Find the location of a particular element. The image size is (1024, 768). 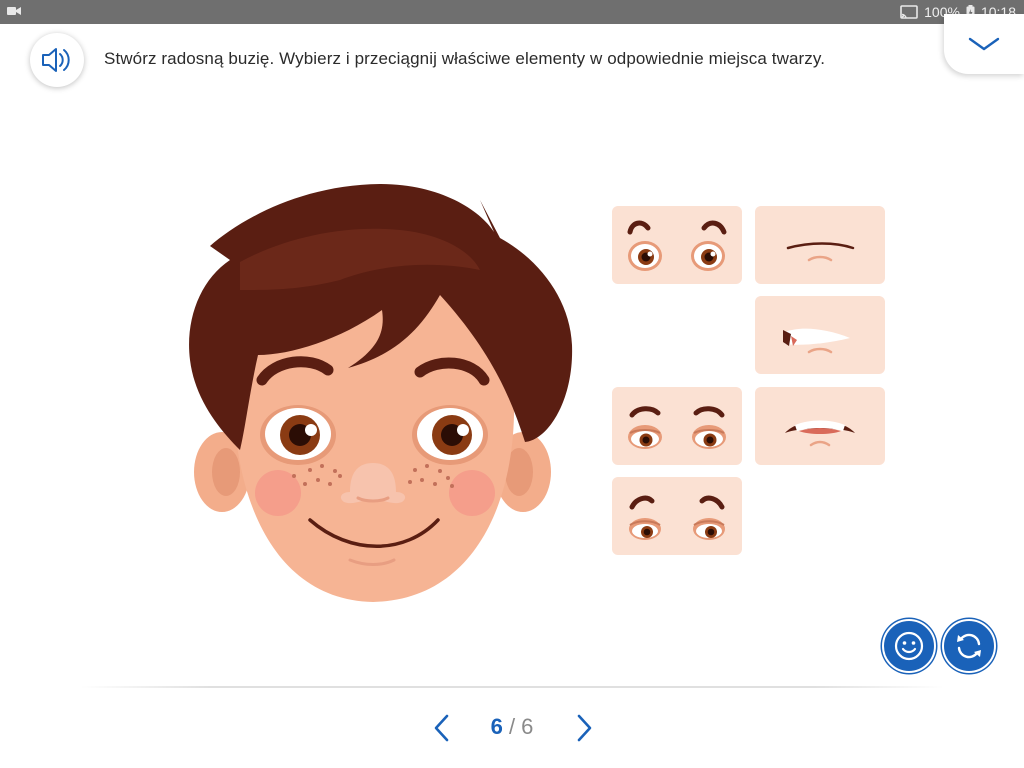

cast-icon is located at coordinates (909, 12).